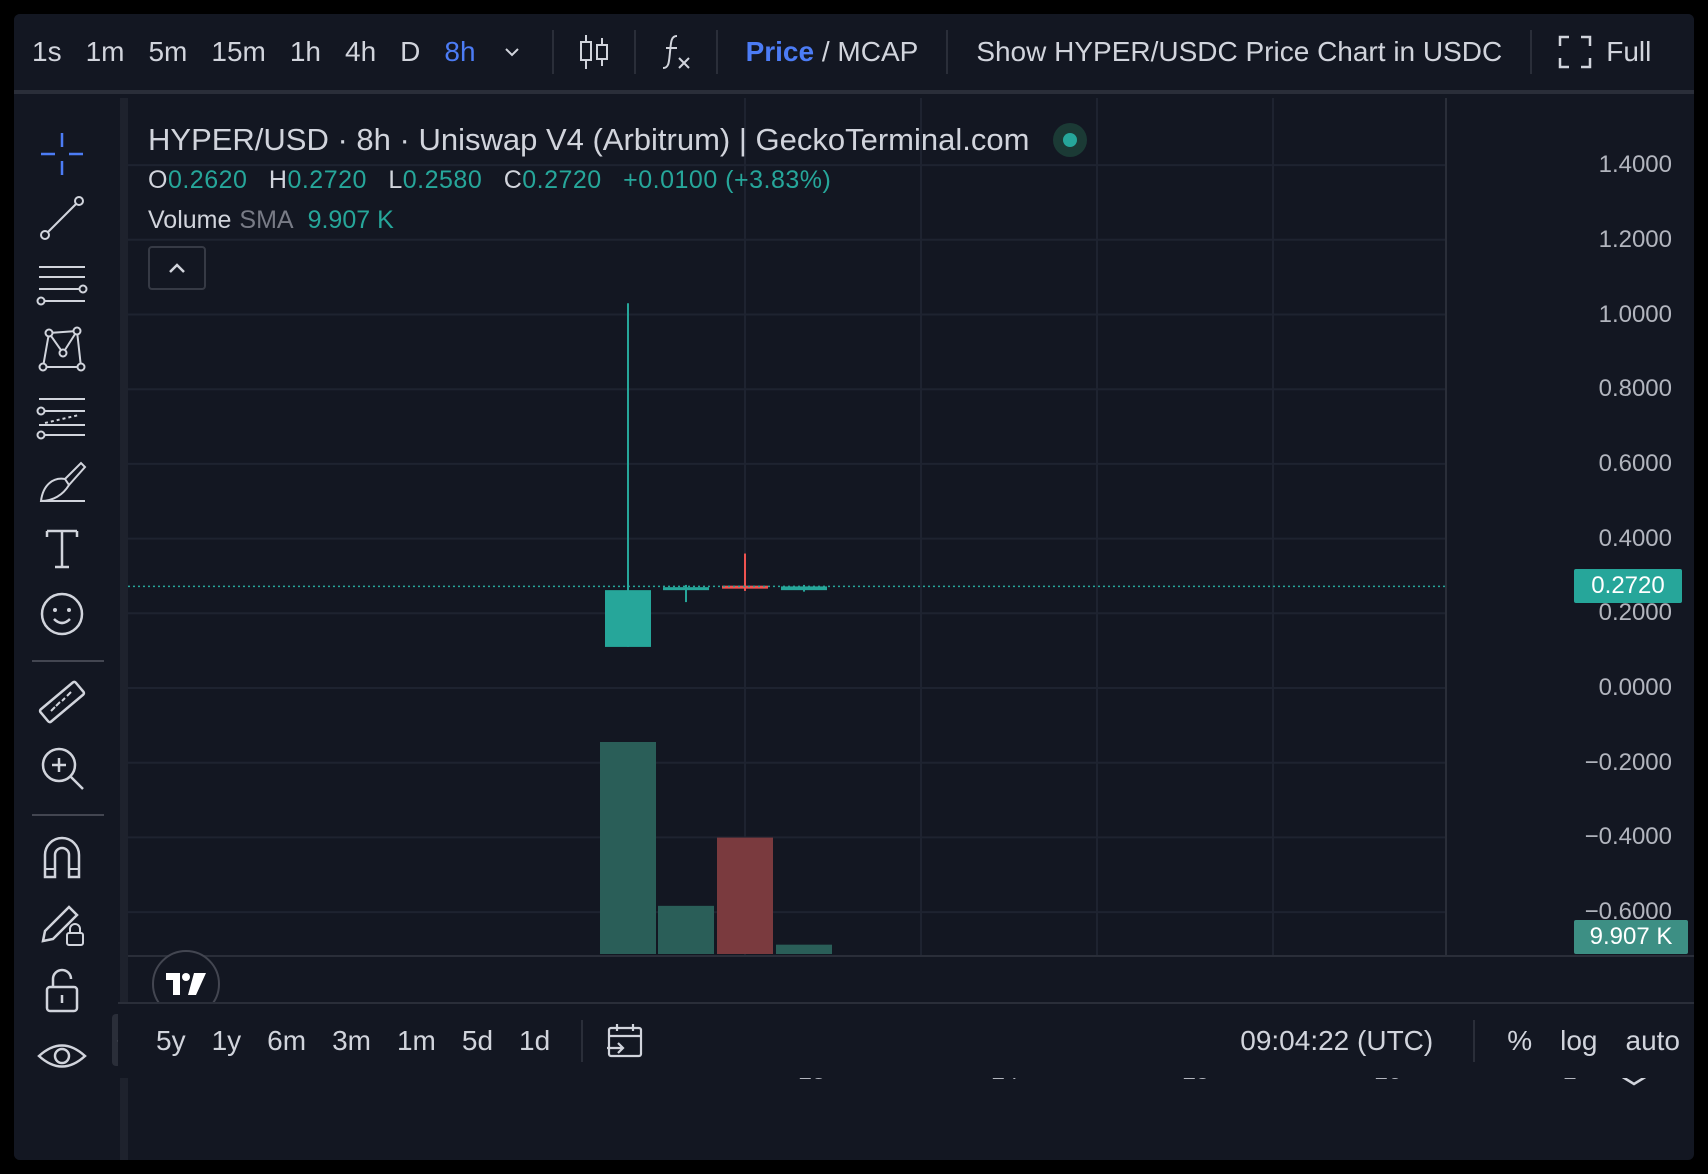 This screenshot has height=1174, width=1708. Describe the element at coordinates (442, 180) in the screenshot. I see `low-value: 0.2580` at that location.